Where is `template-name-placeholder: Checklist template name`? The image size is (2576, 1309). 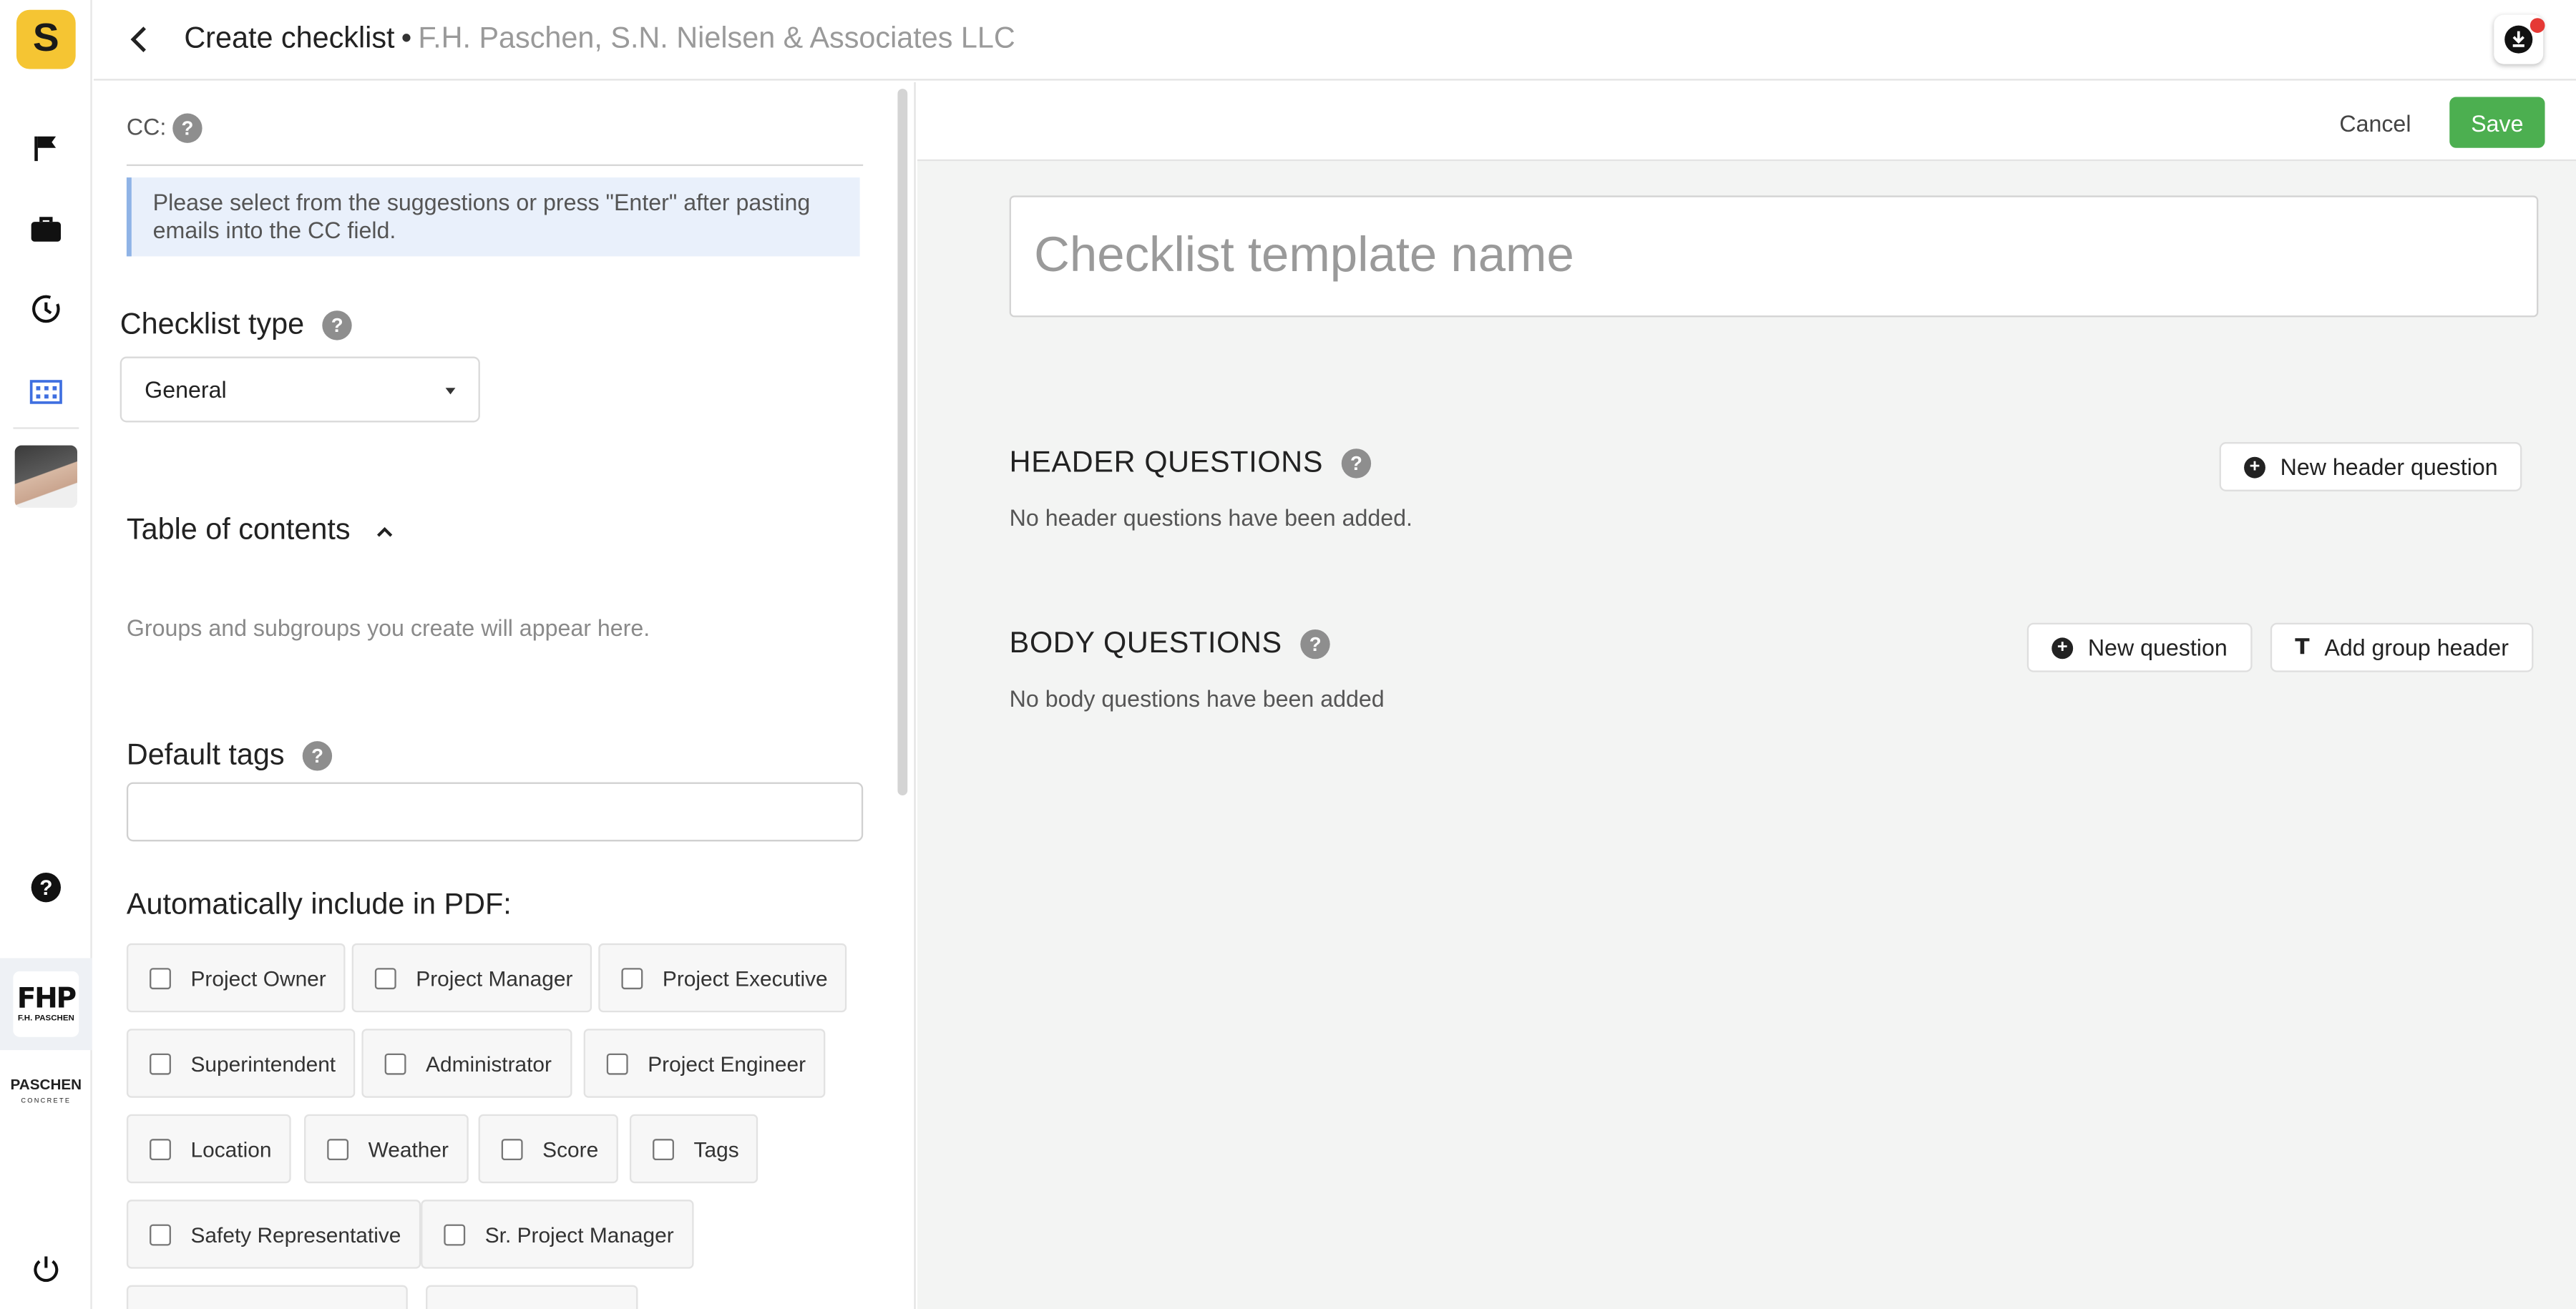 template-name-placeholder: Checklist template name is located at coordinates (1304, 256).